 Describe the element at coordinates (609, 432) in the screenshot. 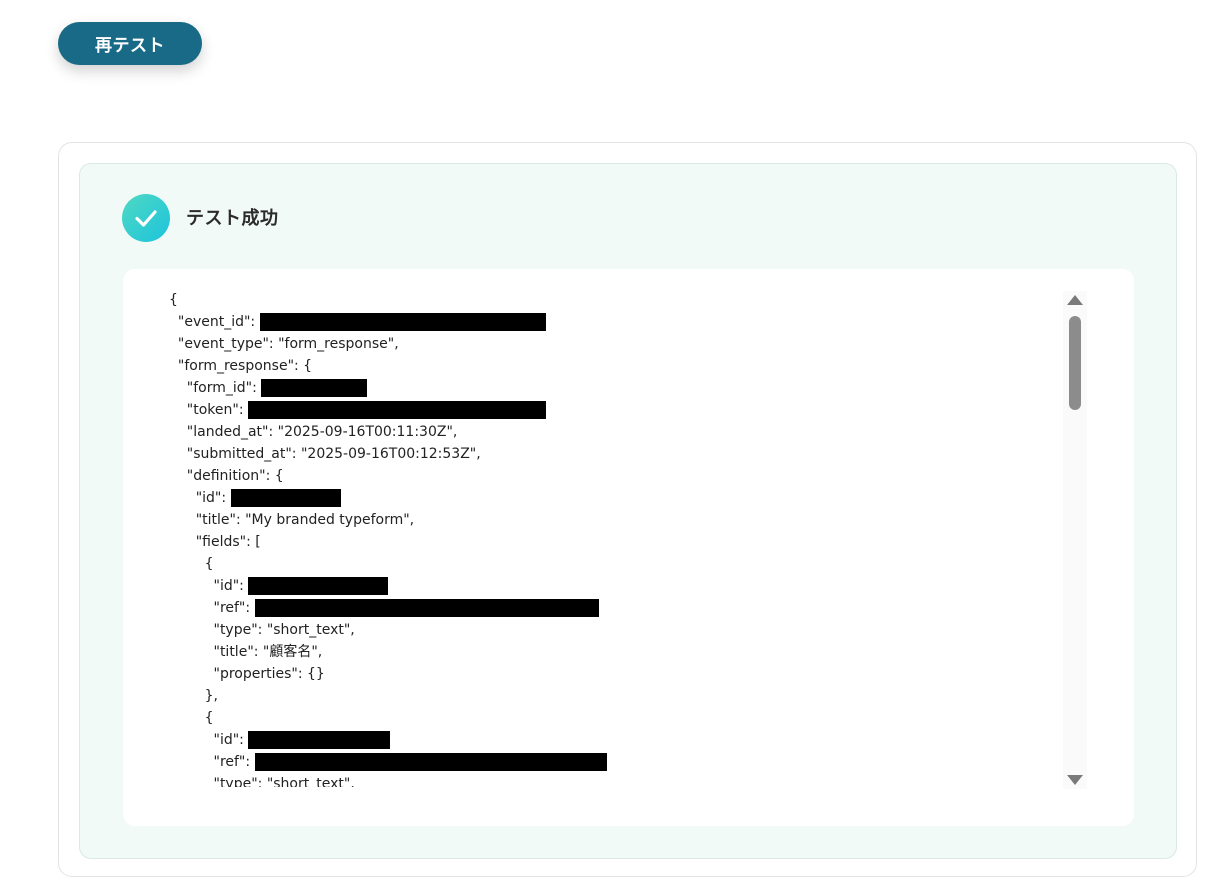

I see `json-line: "landed_at": "2025-09-16T00:11:30Z",` at that location.